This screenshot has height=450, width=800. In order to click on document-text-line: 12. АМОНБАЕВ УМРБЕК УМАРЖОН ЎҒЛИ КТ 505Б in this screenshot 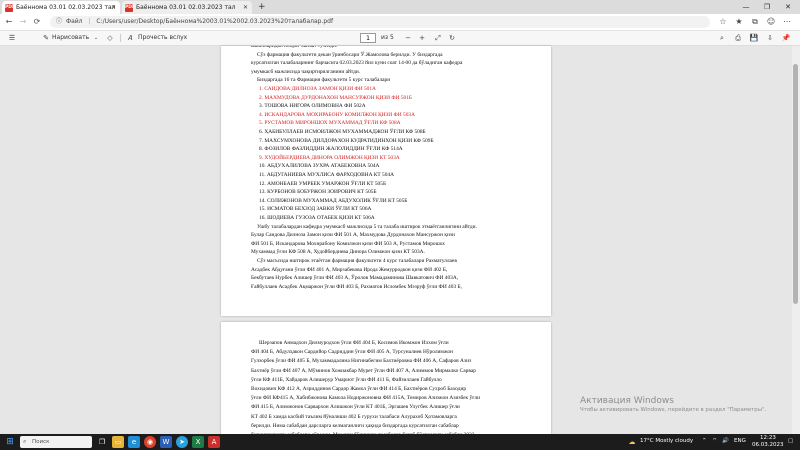, I will do `click(323, 183)`.